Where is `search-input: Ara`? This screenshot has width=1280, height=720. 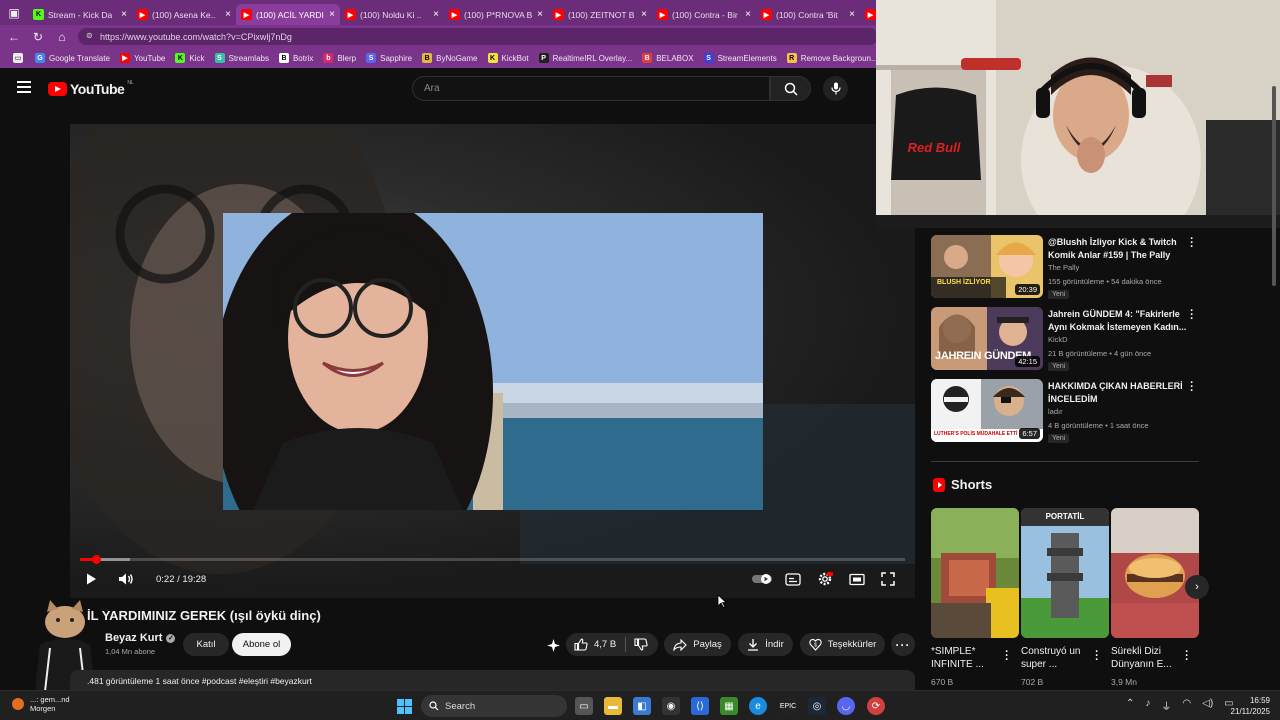
search-input: Ara is located at coordinates (591, 88).